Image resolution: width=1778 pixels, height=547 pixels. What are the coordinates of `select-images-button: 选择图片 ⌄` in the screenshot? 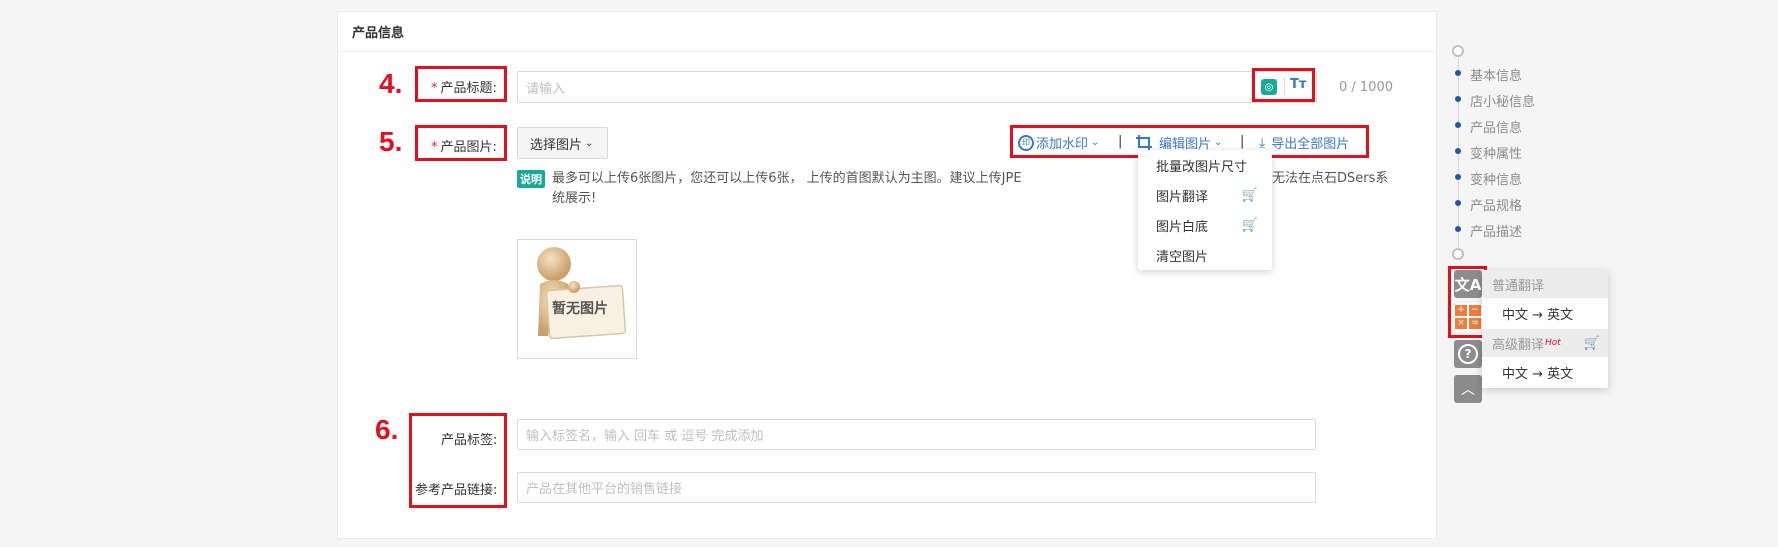 It's located at (562, 143).